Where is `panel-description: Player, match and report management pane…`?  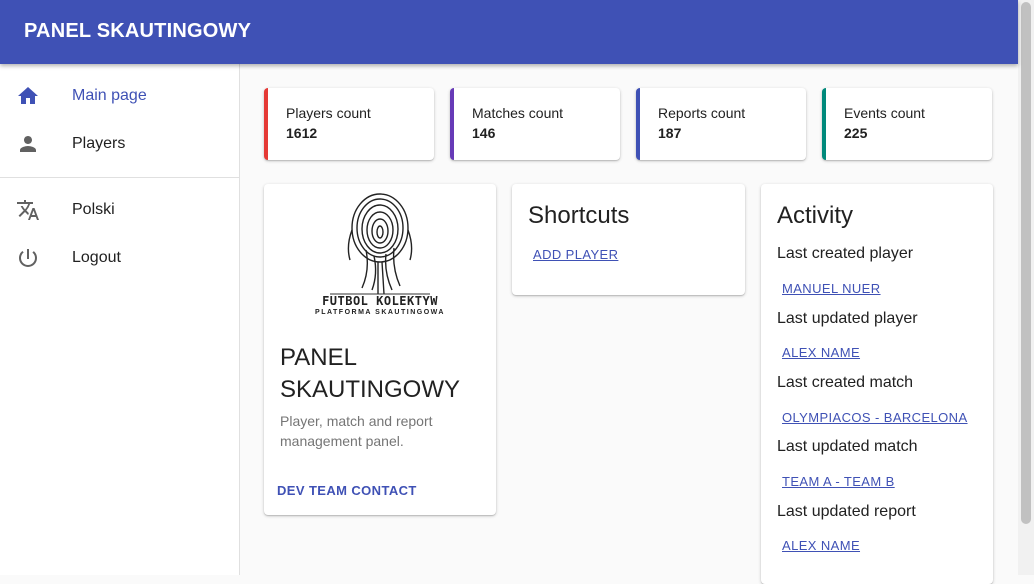 panel-description: Player, match and report management pane… is located at coordinates (356, 431).